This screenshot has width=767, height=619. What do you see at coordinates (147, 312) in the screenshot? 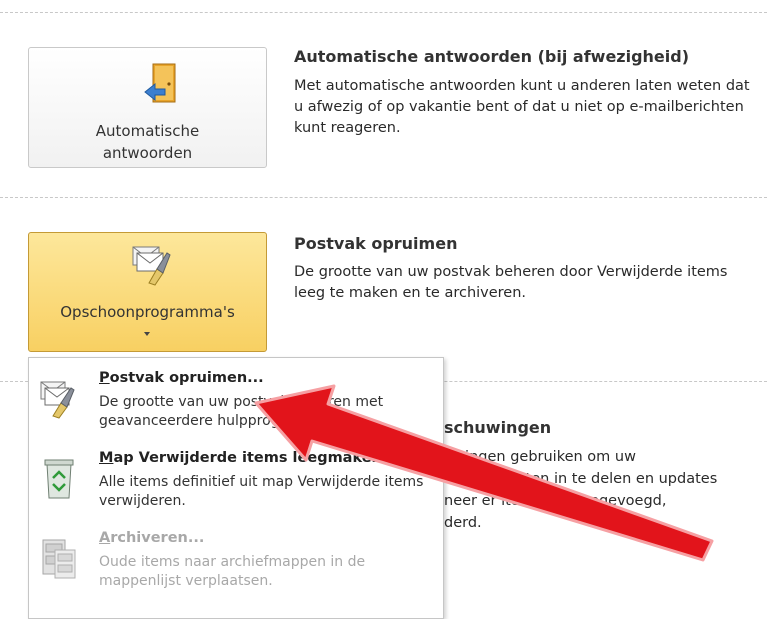
I see `cleanup-tools-label: Opschoonprogramma's` at bounding box center [147, 312].